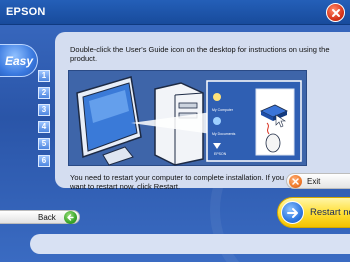 Image resolution: width=350 pixels, height=262 pixels. What do you see at coordinates (223, 110) in the screenshot?
I see `desktop-icon-label: My Computer` at bounding box center [223, 110].